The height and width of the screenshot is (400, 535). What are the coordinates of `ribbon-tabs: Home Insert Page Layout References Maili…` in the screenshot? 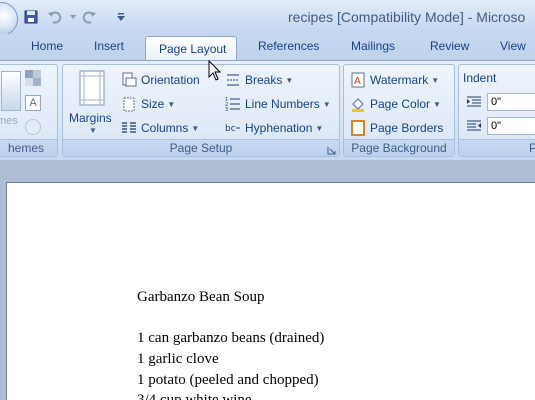 It's located at (267, 48).